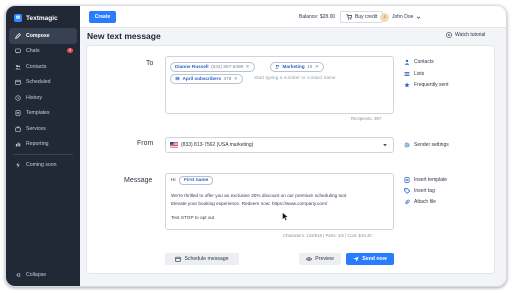 The height and width of the screenshot is (293, 512). What do you see at coordinates (227, 67) in the screenshot?
I see `chip-detail: (632) 857-6398` at bounding box center [227, 67].